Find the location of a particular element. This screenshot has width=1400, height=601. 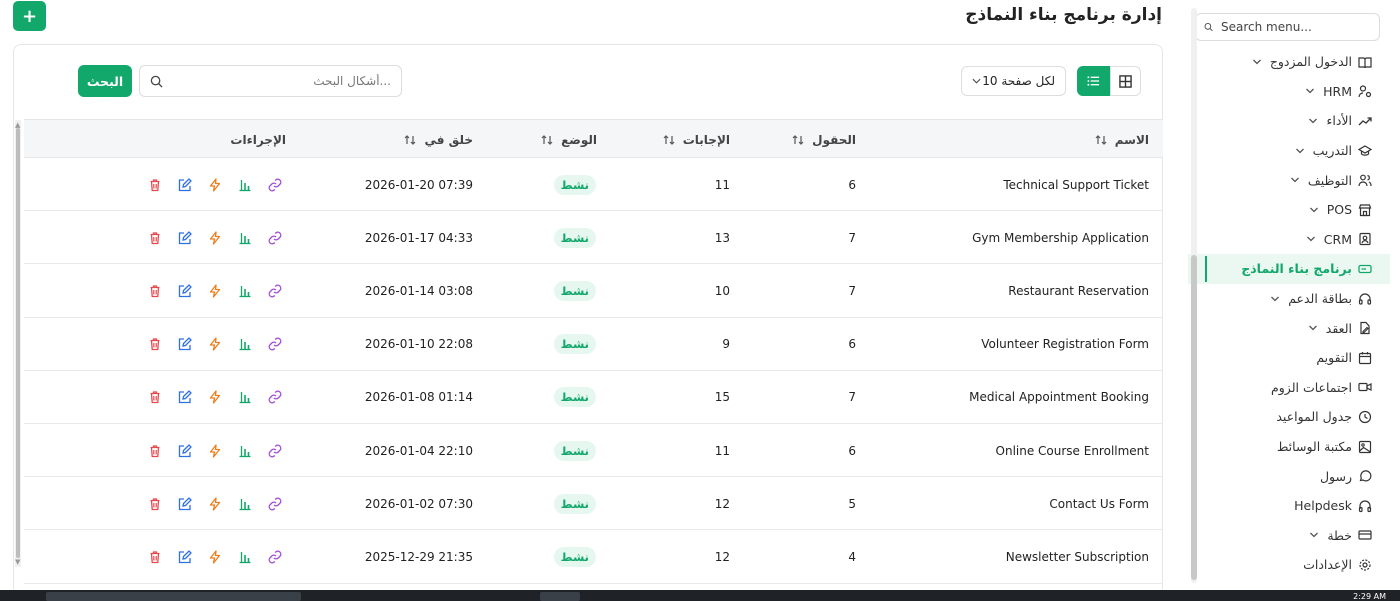

form-name: Online Course Enrollment is located at coordinates (1072, 450).